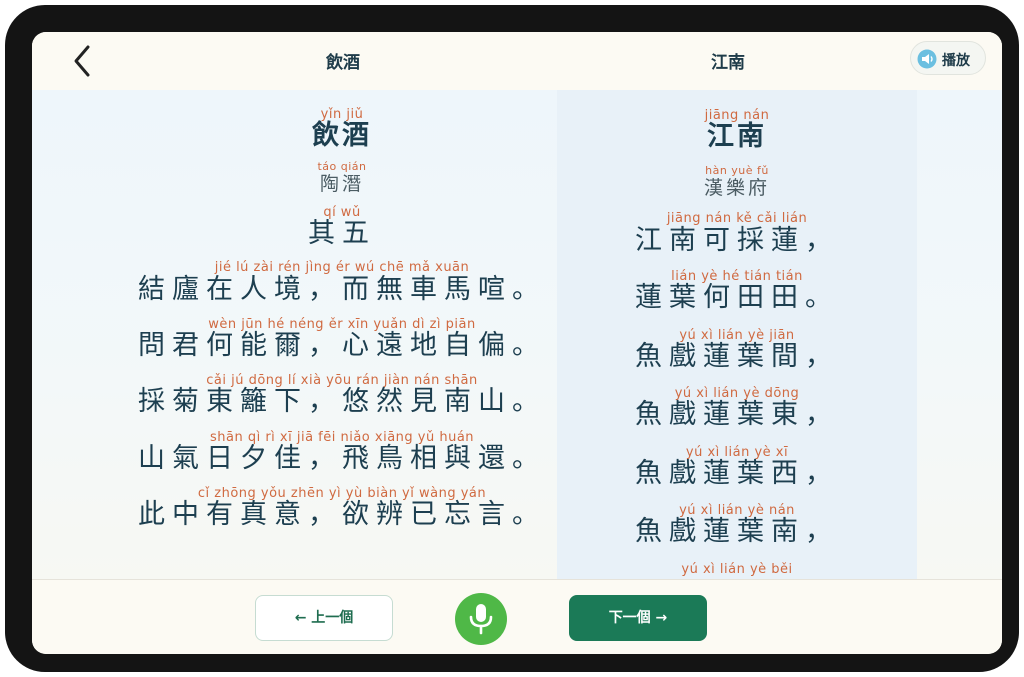  What do you see at coordinates (927, 59) in the screenshot?
I see `speaker-icon` at bounding box center [927, 59].